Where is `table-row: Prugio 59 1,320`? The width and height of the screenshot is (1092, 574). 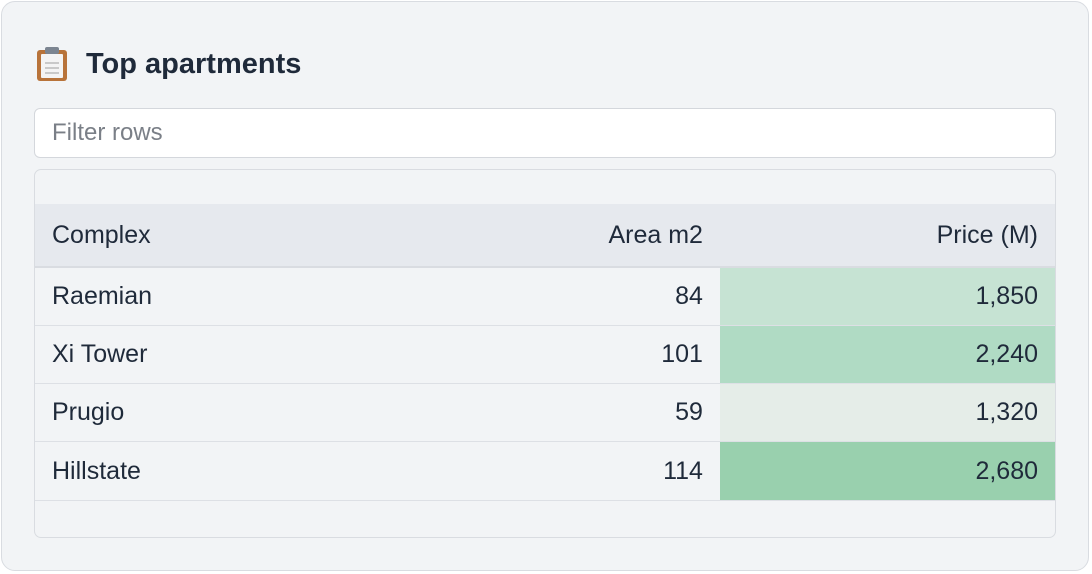
table-row: Prugio 59 1,320 is located at coordinates (545, 412).